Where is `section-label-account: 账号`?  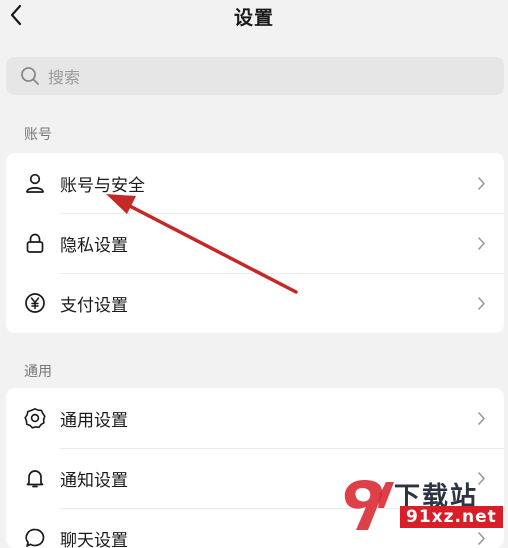 section-label-account: 账号 is located at coordinates (38, 134).